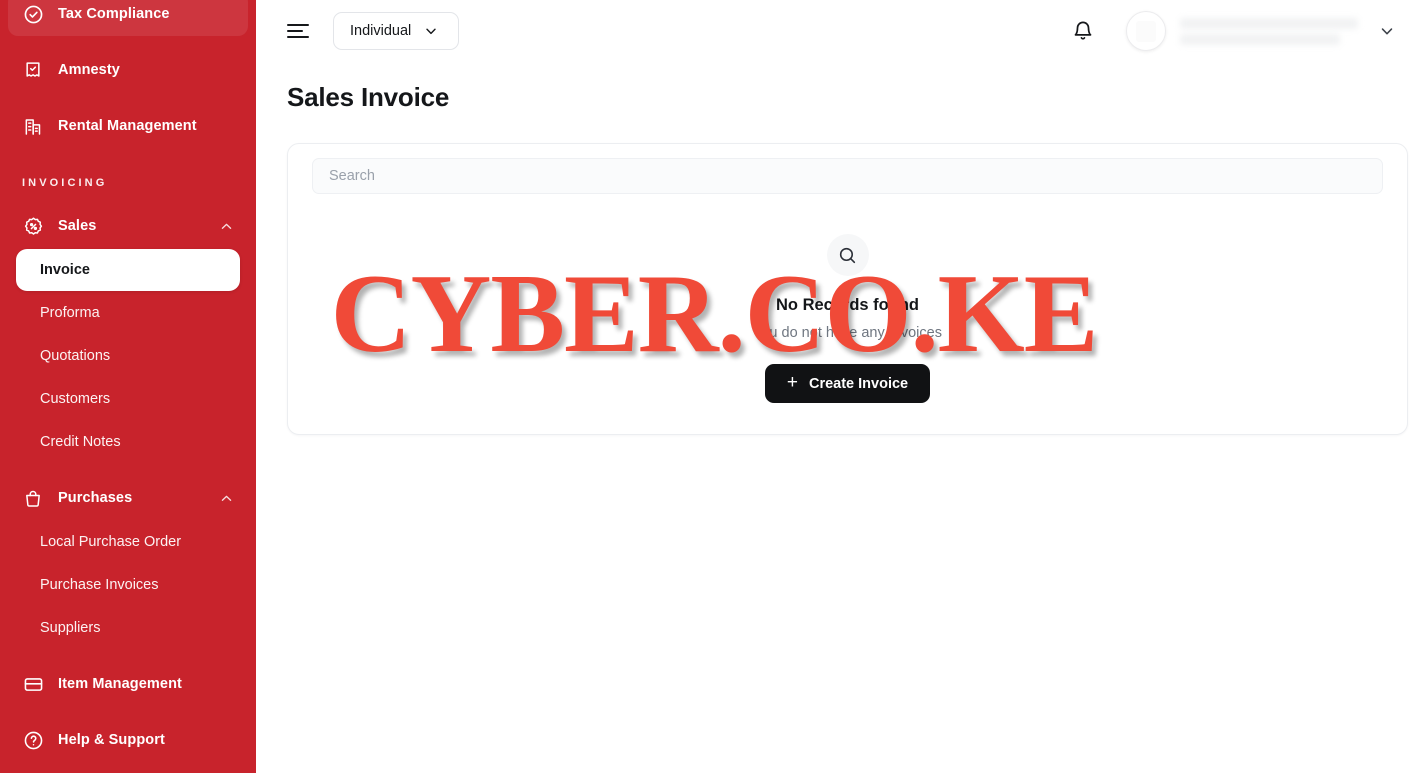 The height and width of the screenshot is (773, 1428). I want to click on sidebar-item-purchase-invoices: Purchase Invoices, so click(128, 585).